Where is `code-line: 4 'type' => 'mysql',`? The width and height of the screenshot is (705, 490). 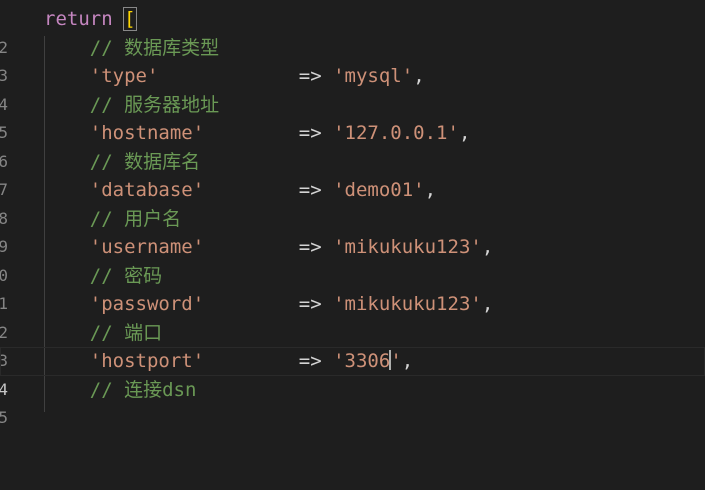 code-line: 4 'type' => 'mysql', is located at coordinates (352, 88).